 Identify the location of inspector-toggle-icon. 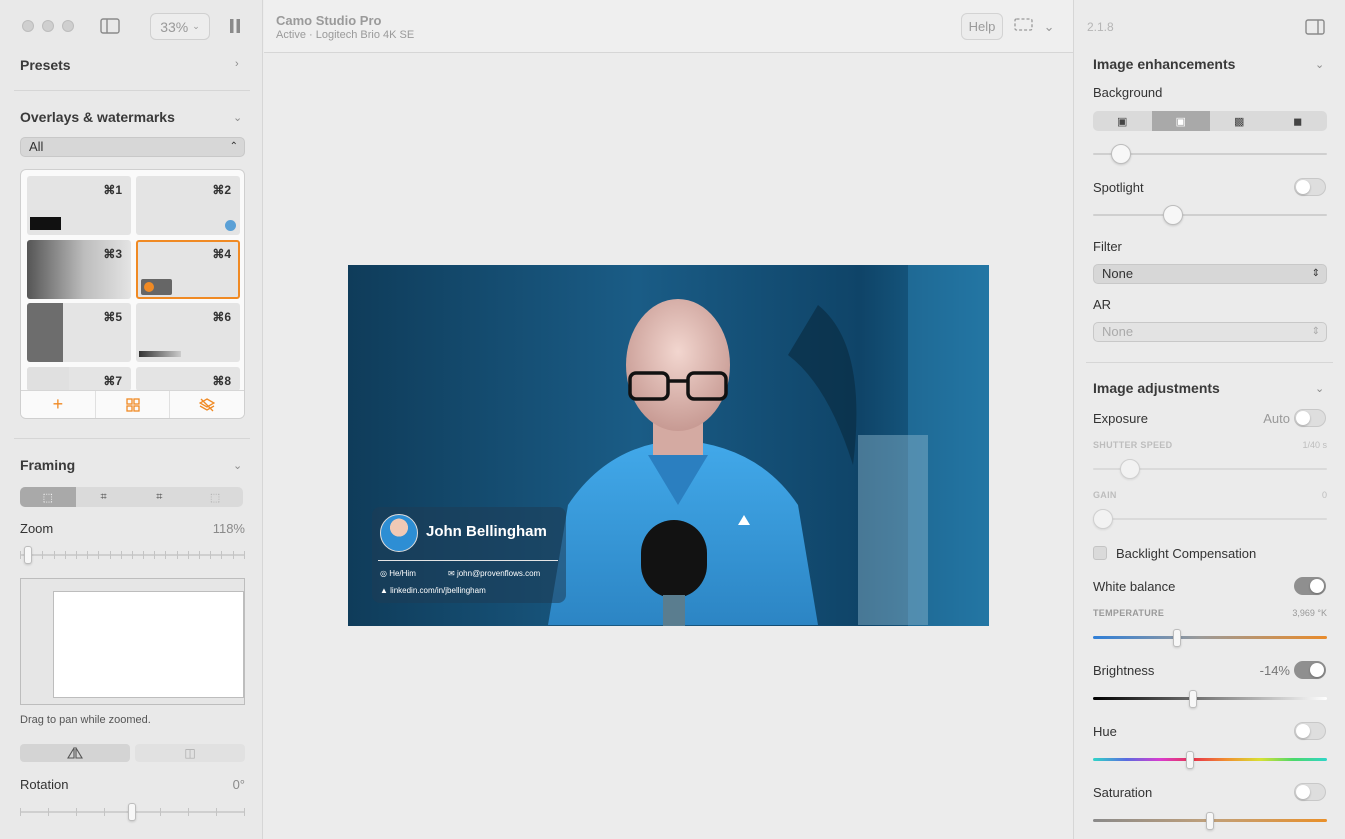
(1315, 28).